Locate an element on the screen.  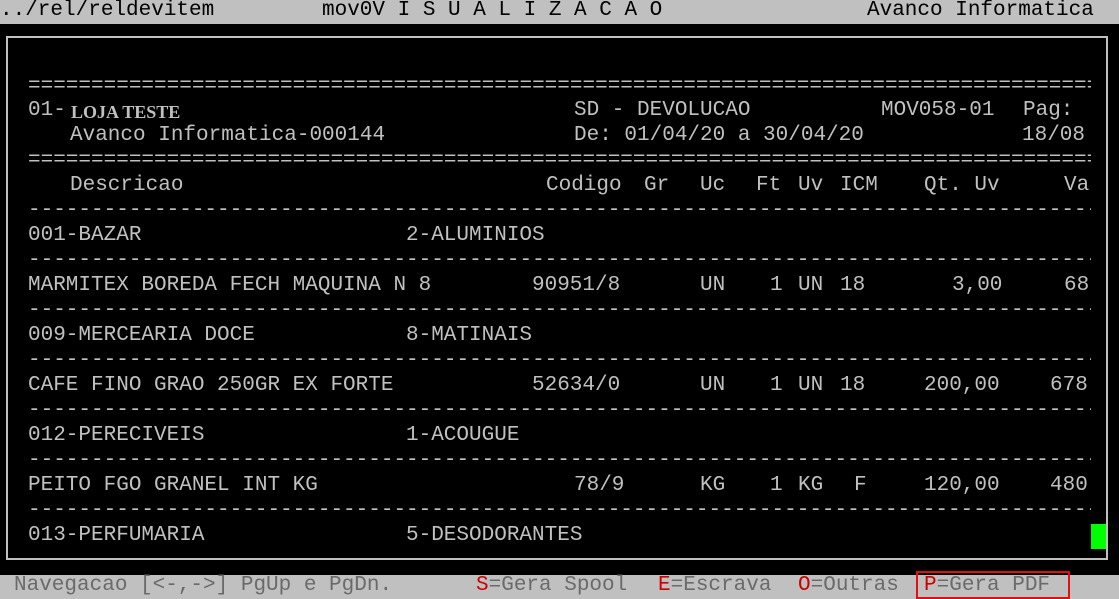
company-line: Avanco Informatica-000144 is located at coordinates (228, 135).